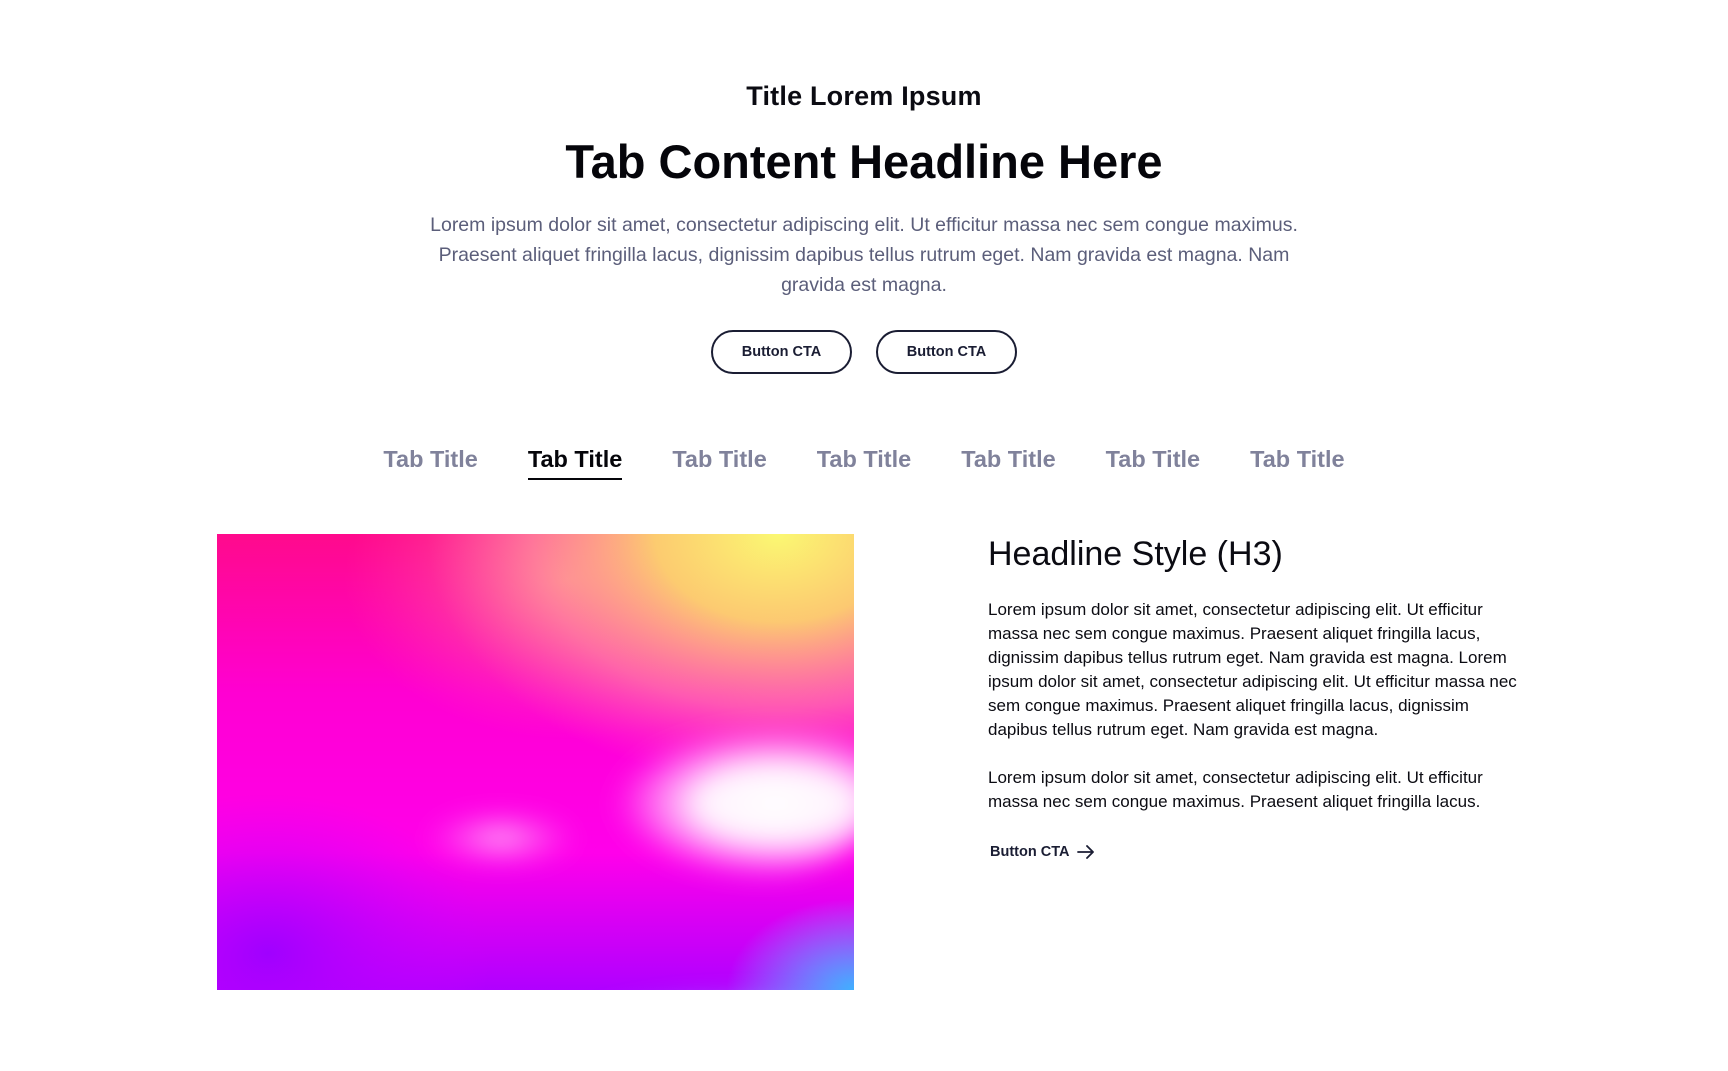 The image size is (1728, 1071). Describe the element at coordinates (781, 352) in the screenshot. I see `primary-cta-button: Button CTA` at that location.